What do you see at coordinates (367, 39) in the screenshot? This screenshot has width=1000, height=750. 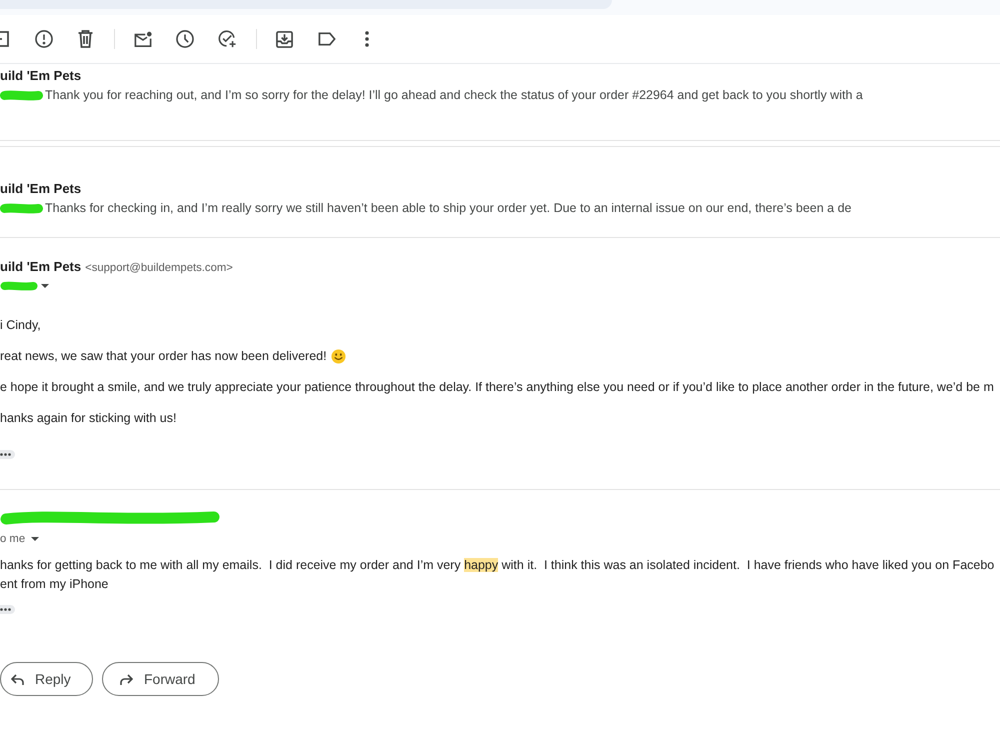 I see `more-icon` at bounding box center [367, 39].